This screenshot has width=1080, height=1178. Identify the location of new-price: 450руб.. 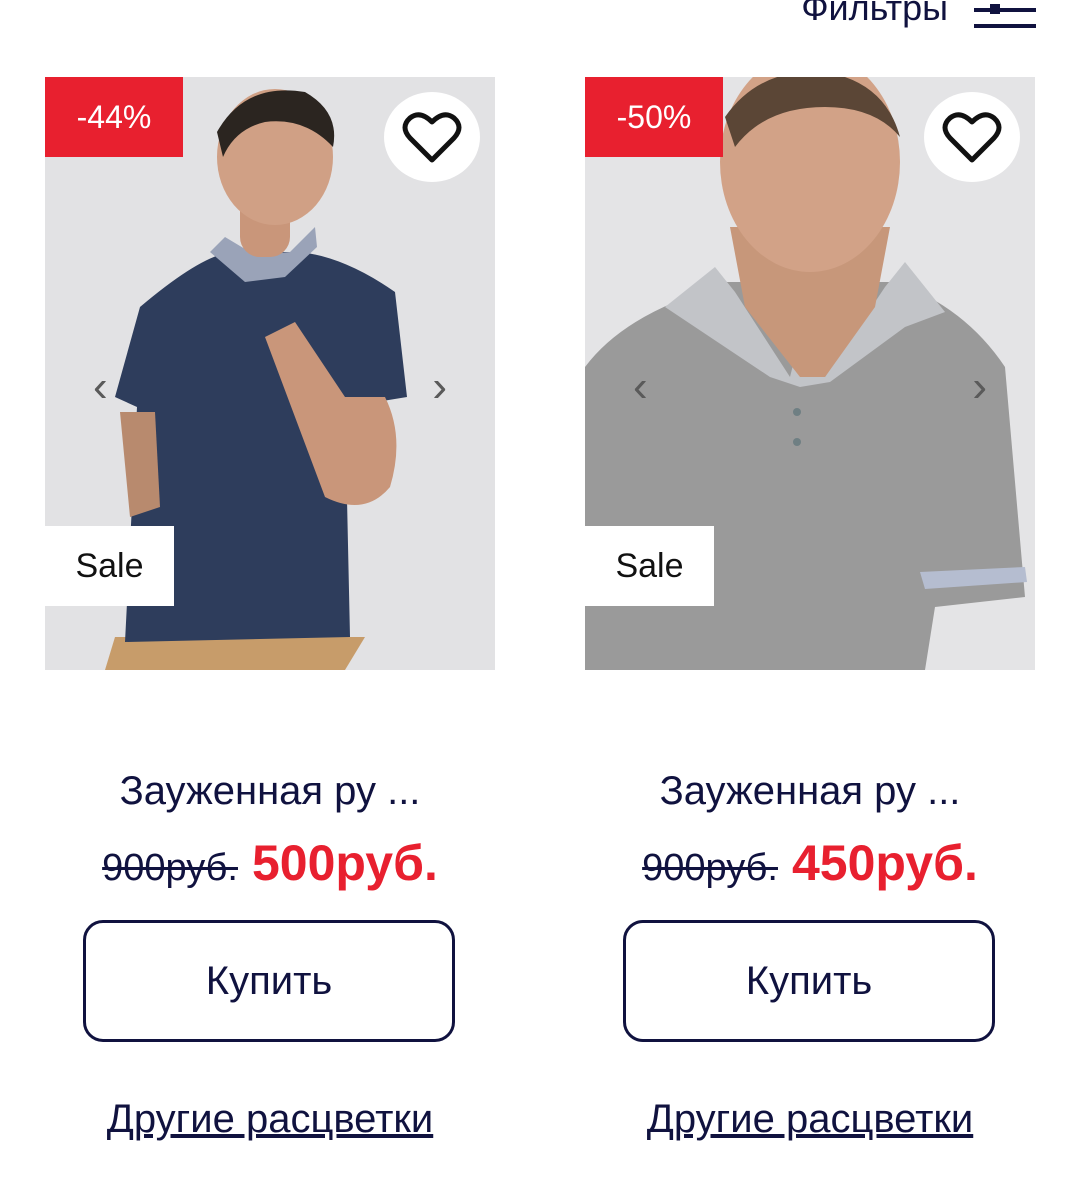
(884, 863).